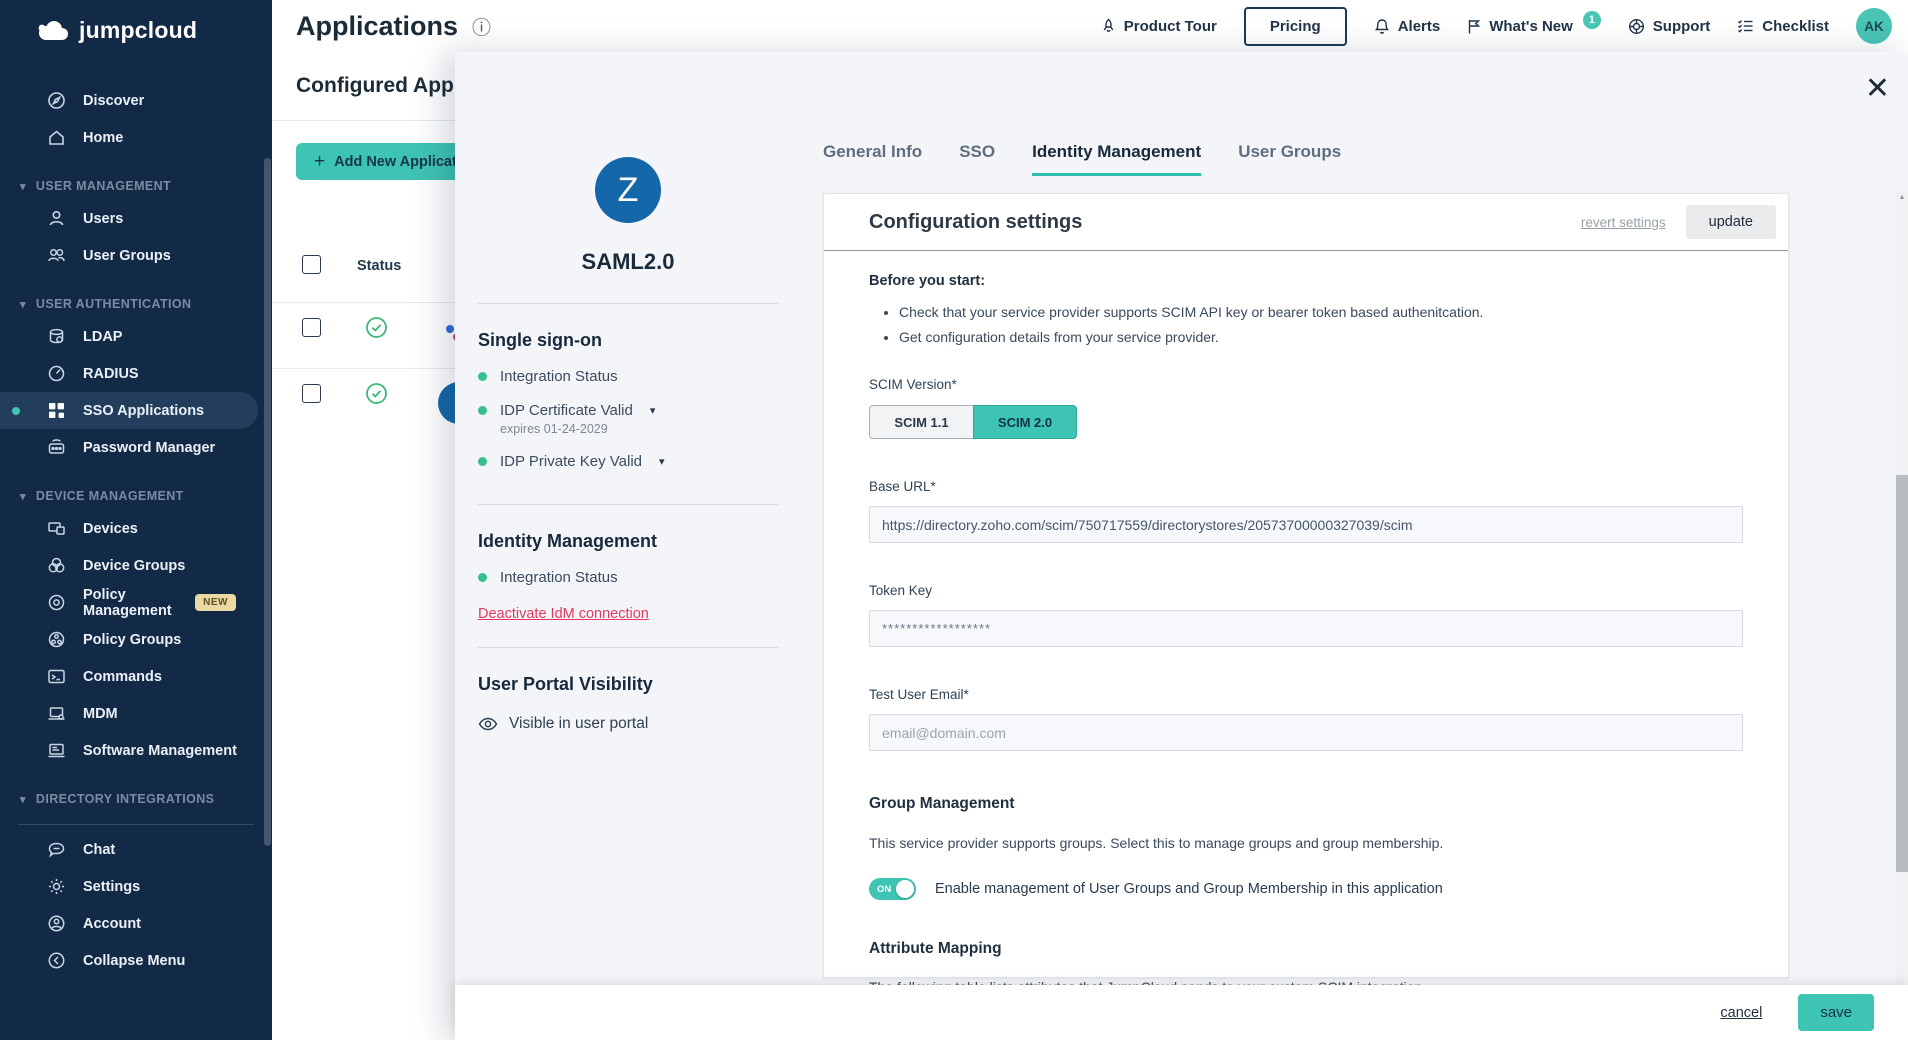 Image resolution: width=1908 pixels, height=1040 pixels. I want to click on divider, so click(628, 504).